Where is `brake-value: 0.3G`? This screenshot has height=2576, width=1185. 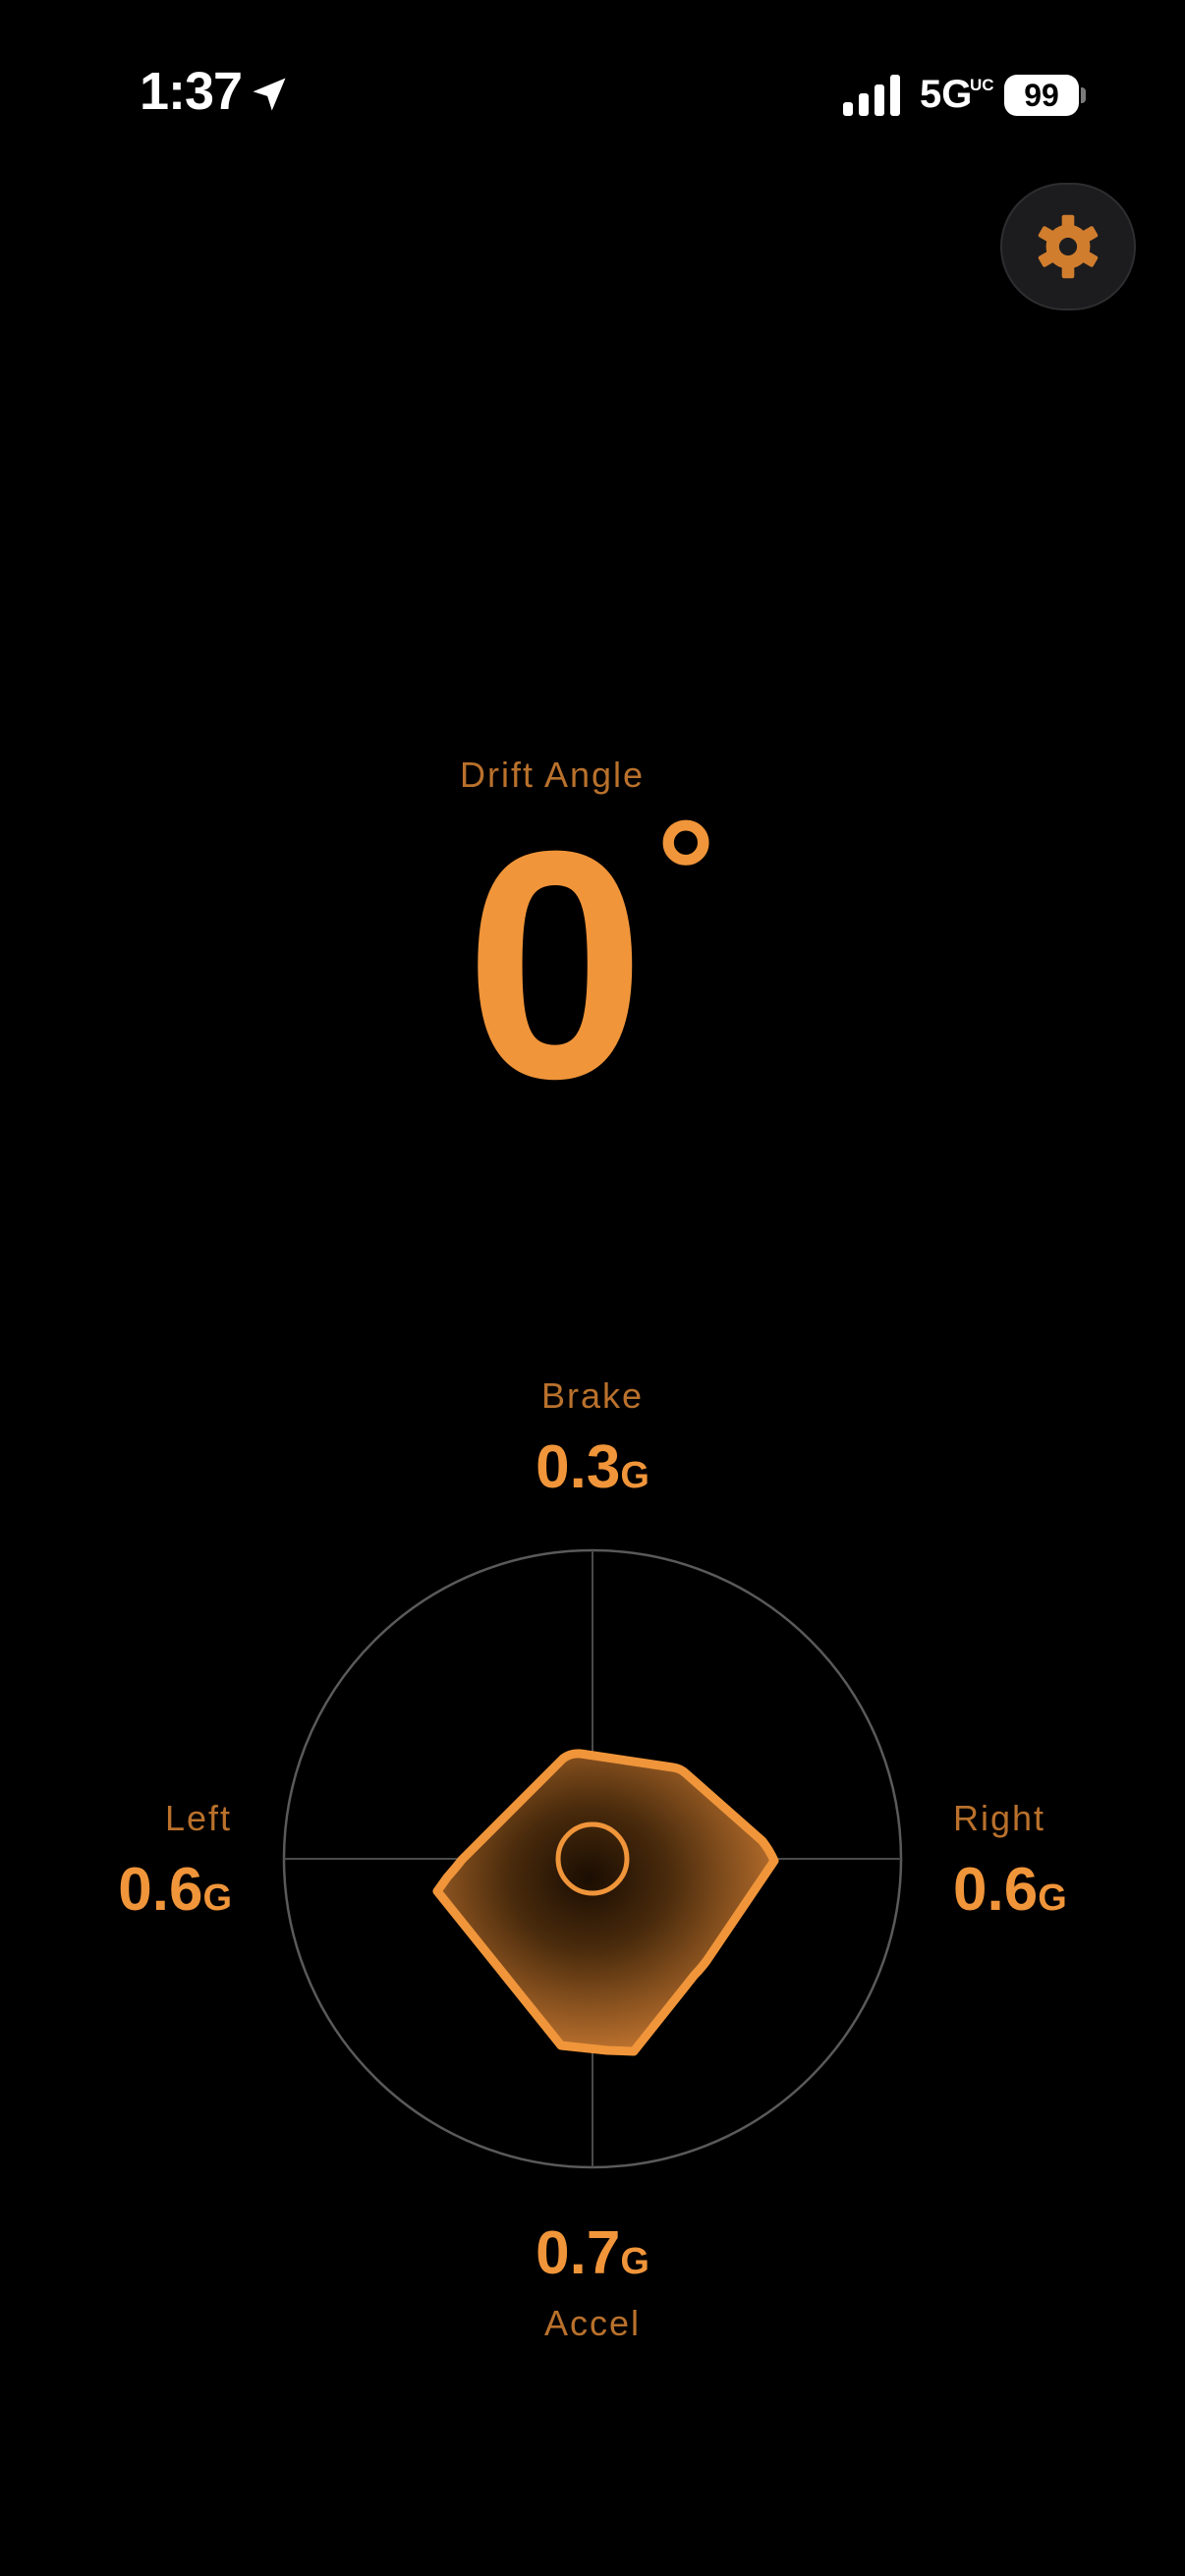 brake-value: 0.3G is located at coordinates (592, 1467).